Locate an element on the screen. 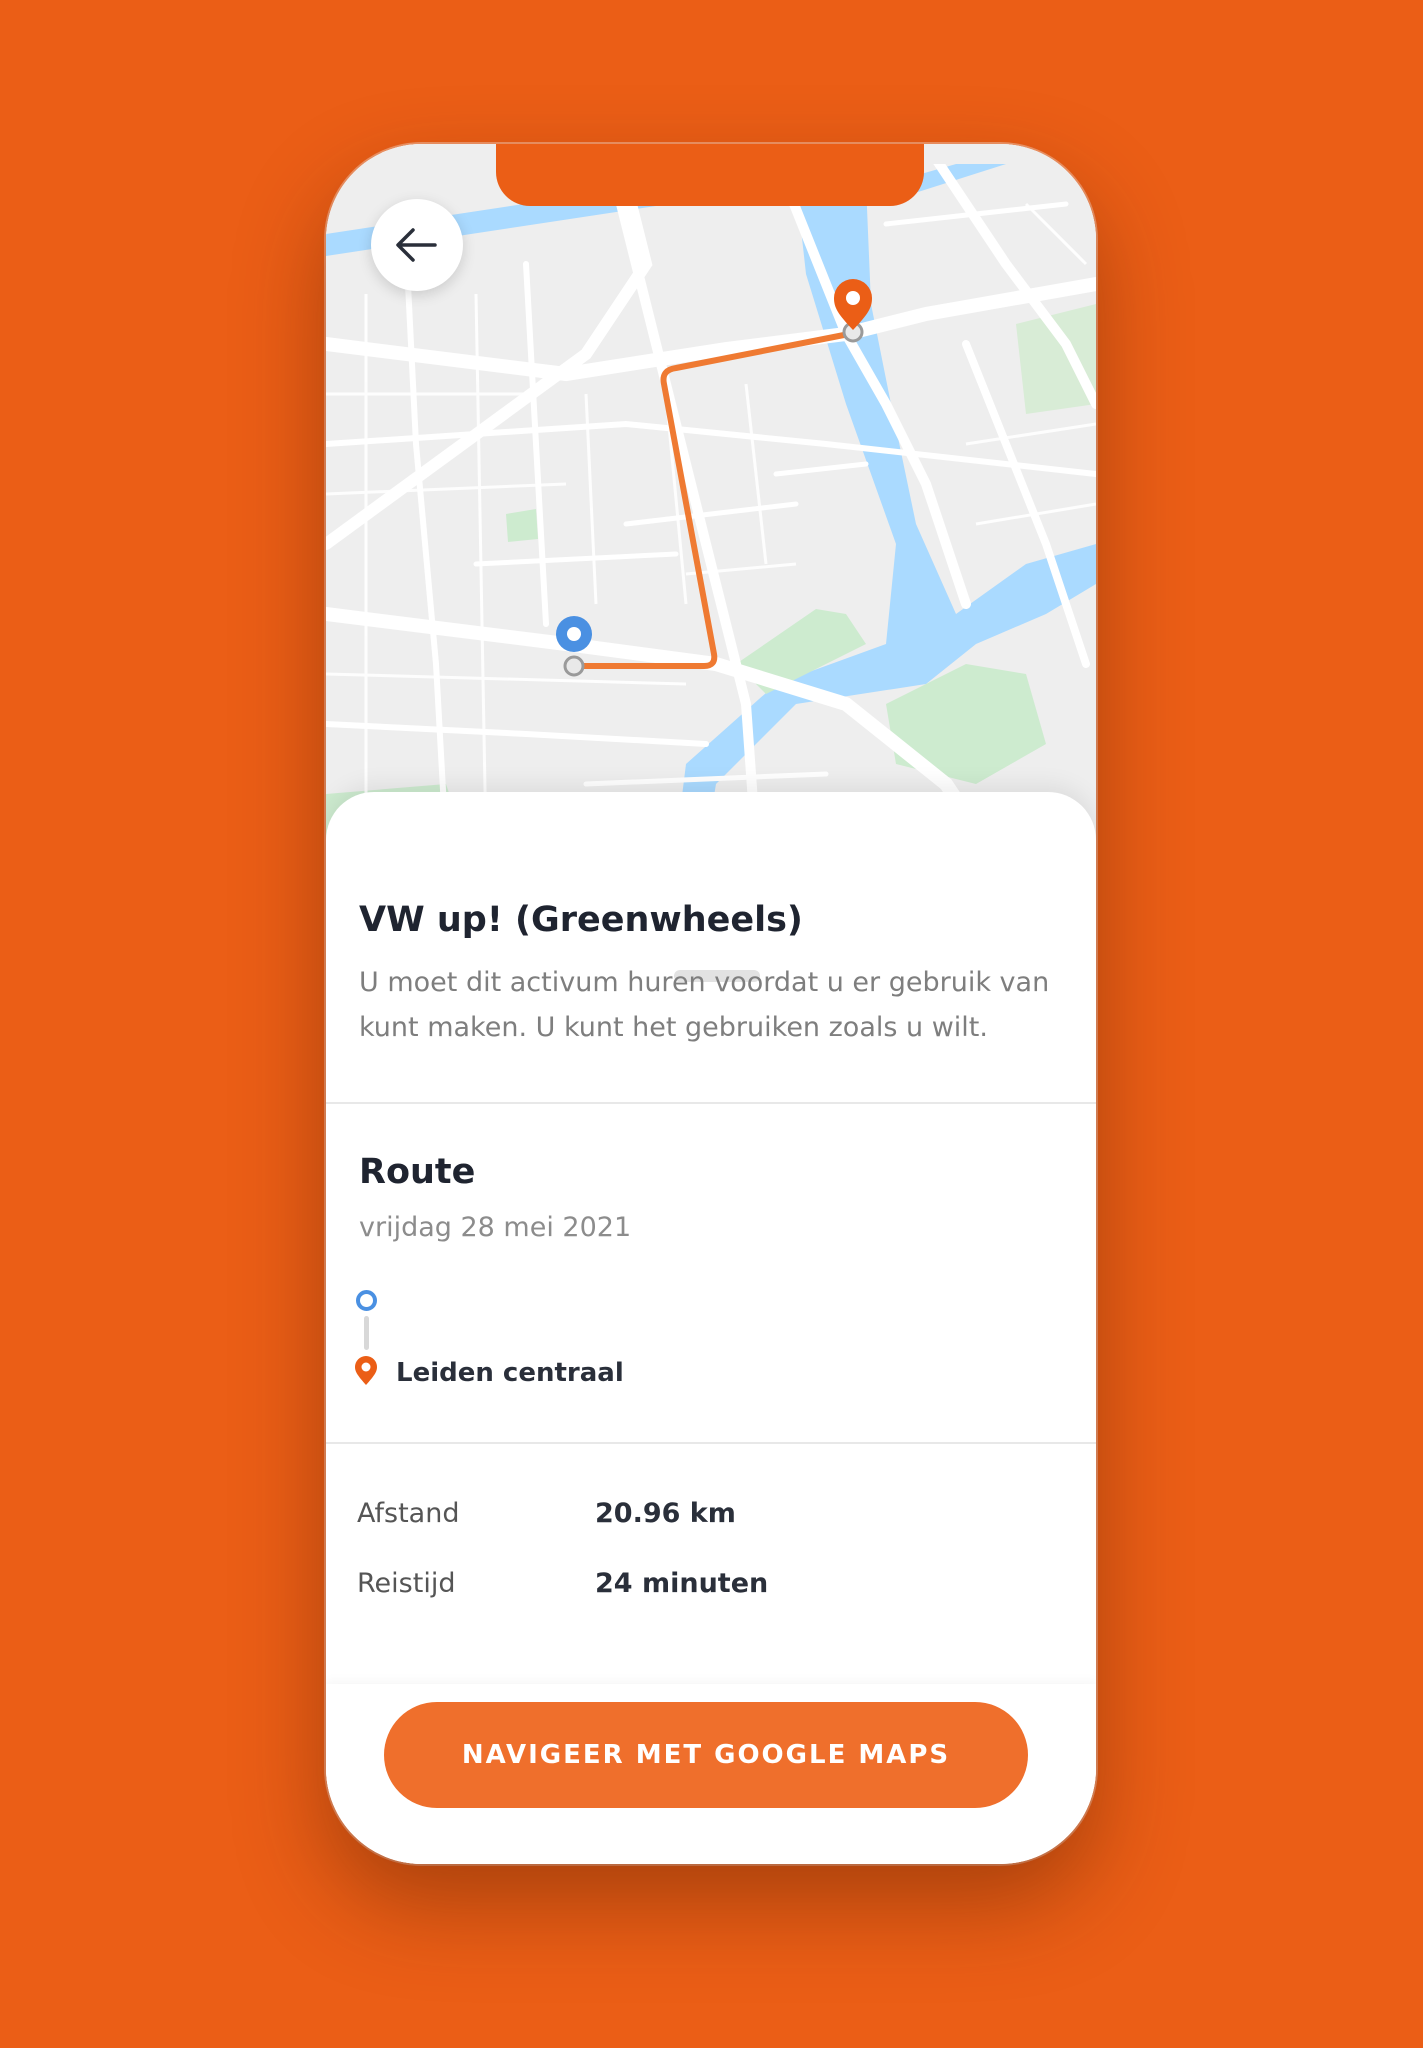 The width and height of the screenshot is (1423, 2048). location-pin-icon is located at coordinates (366, 1373).